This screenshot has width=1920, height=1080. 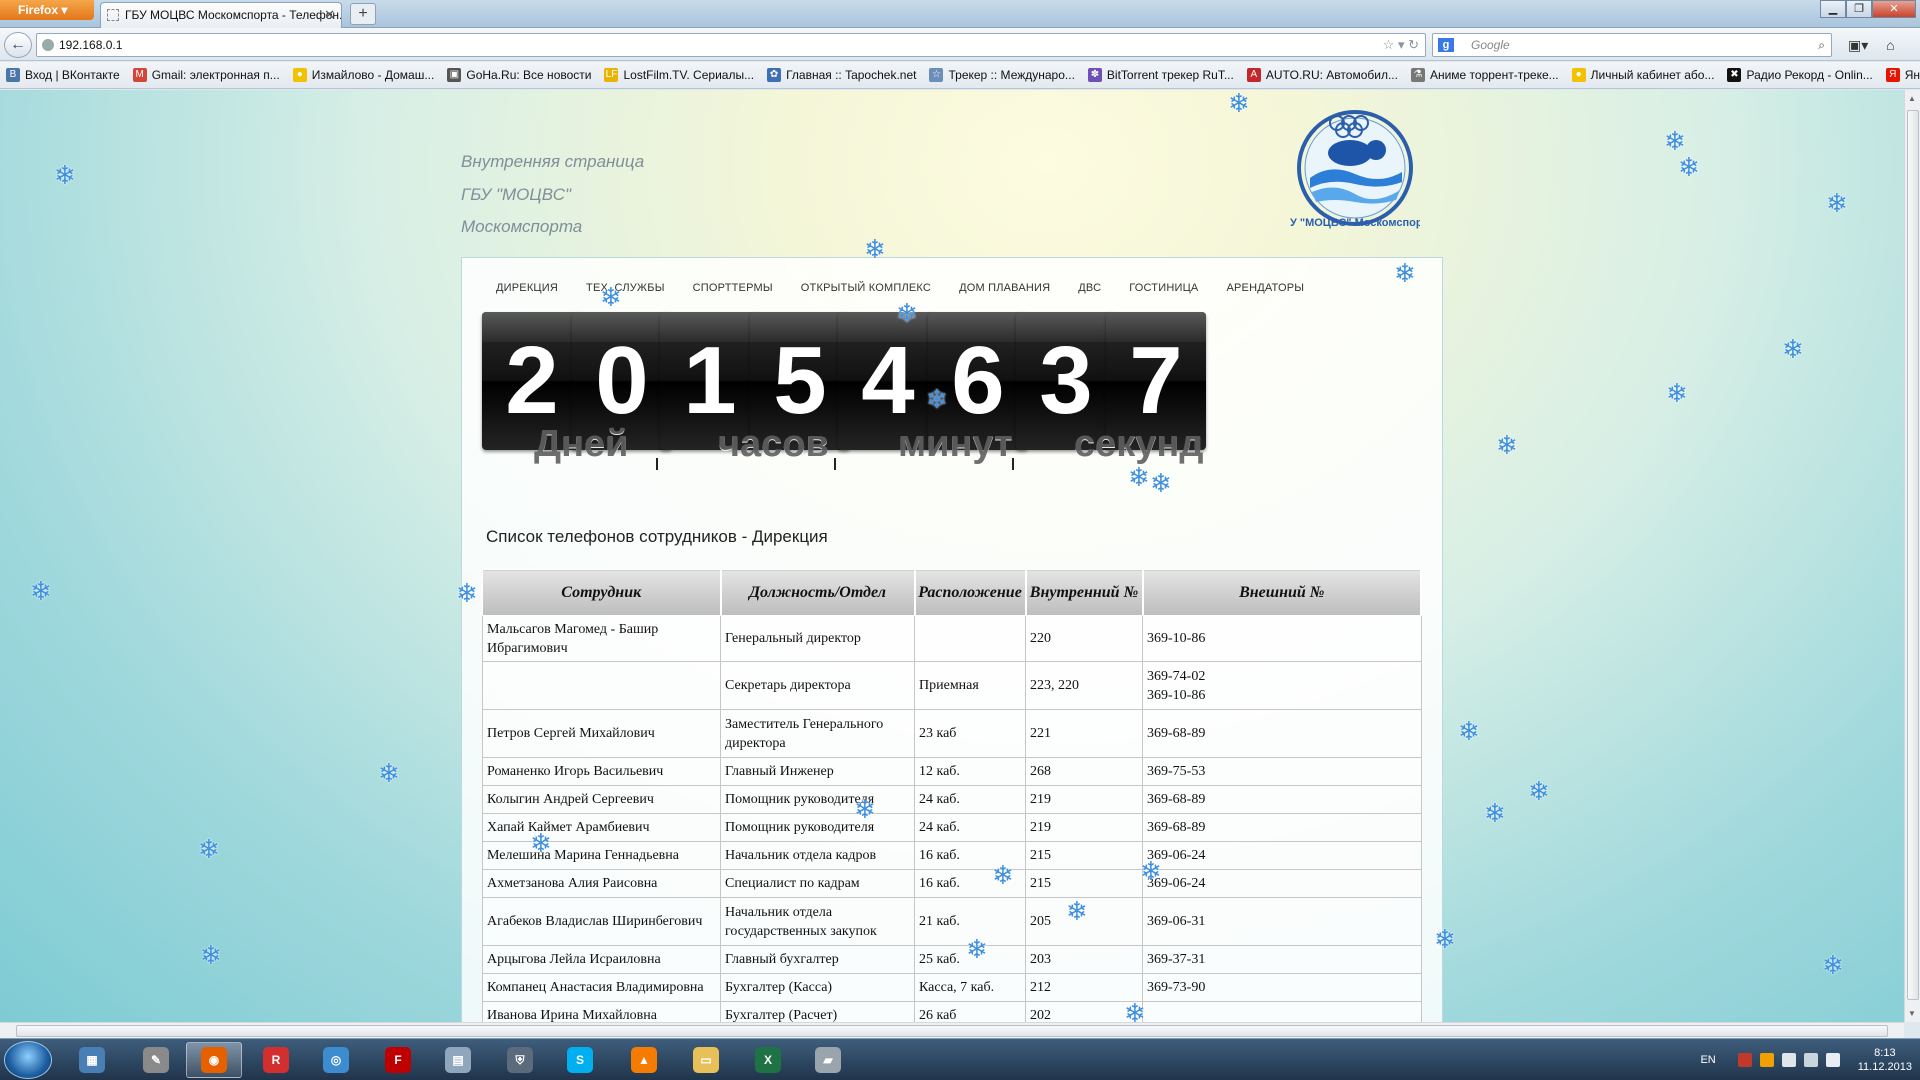 I want to click on taskbar-app-button: ⛨, so click(x=520, y=1060).